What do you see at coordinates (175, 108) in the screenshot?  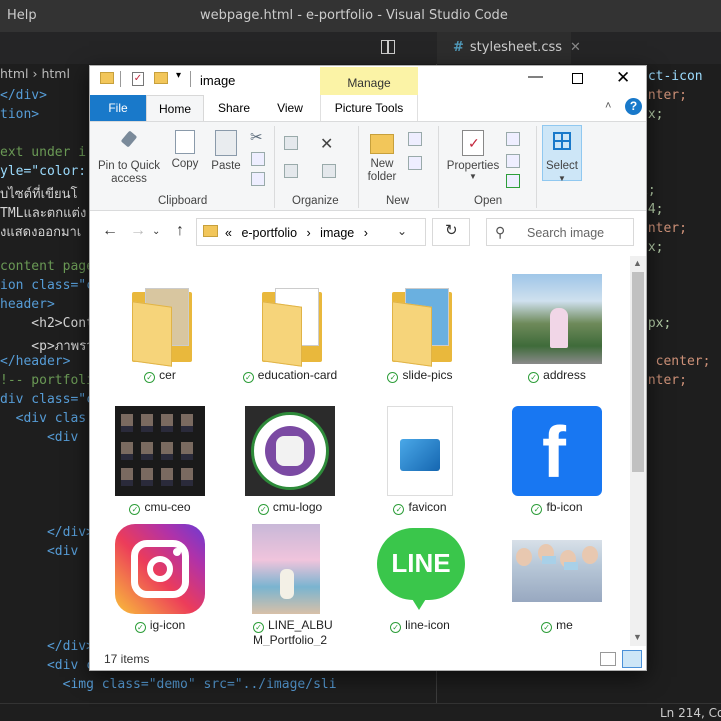 I see `tab-home: Home` at bounding box center [175, 108].